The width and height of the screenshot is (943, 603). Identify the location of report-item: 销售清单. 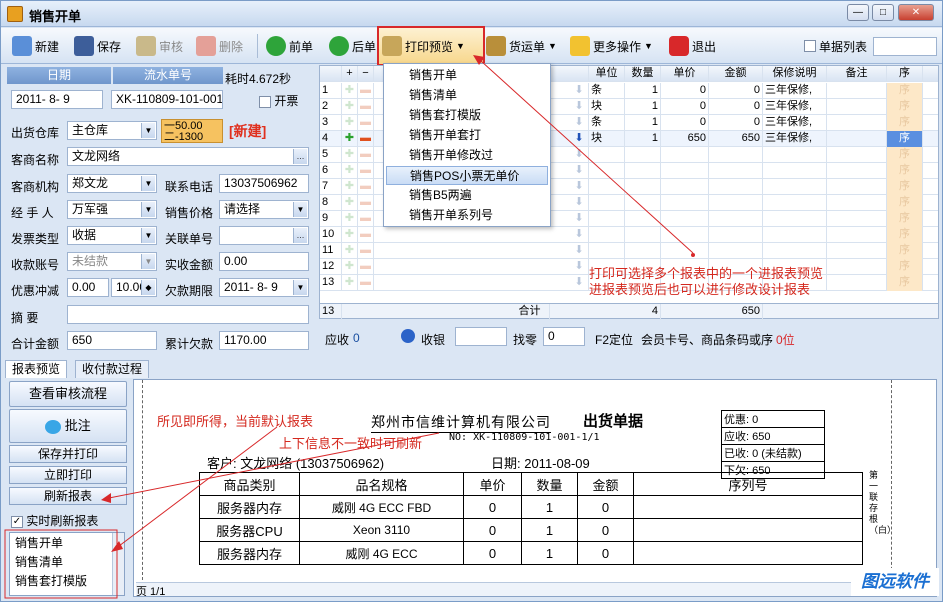
(62, 562).